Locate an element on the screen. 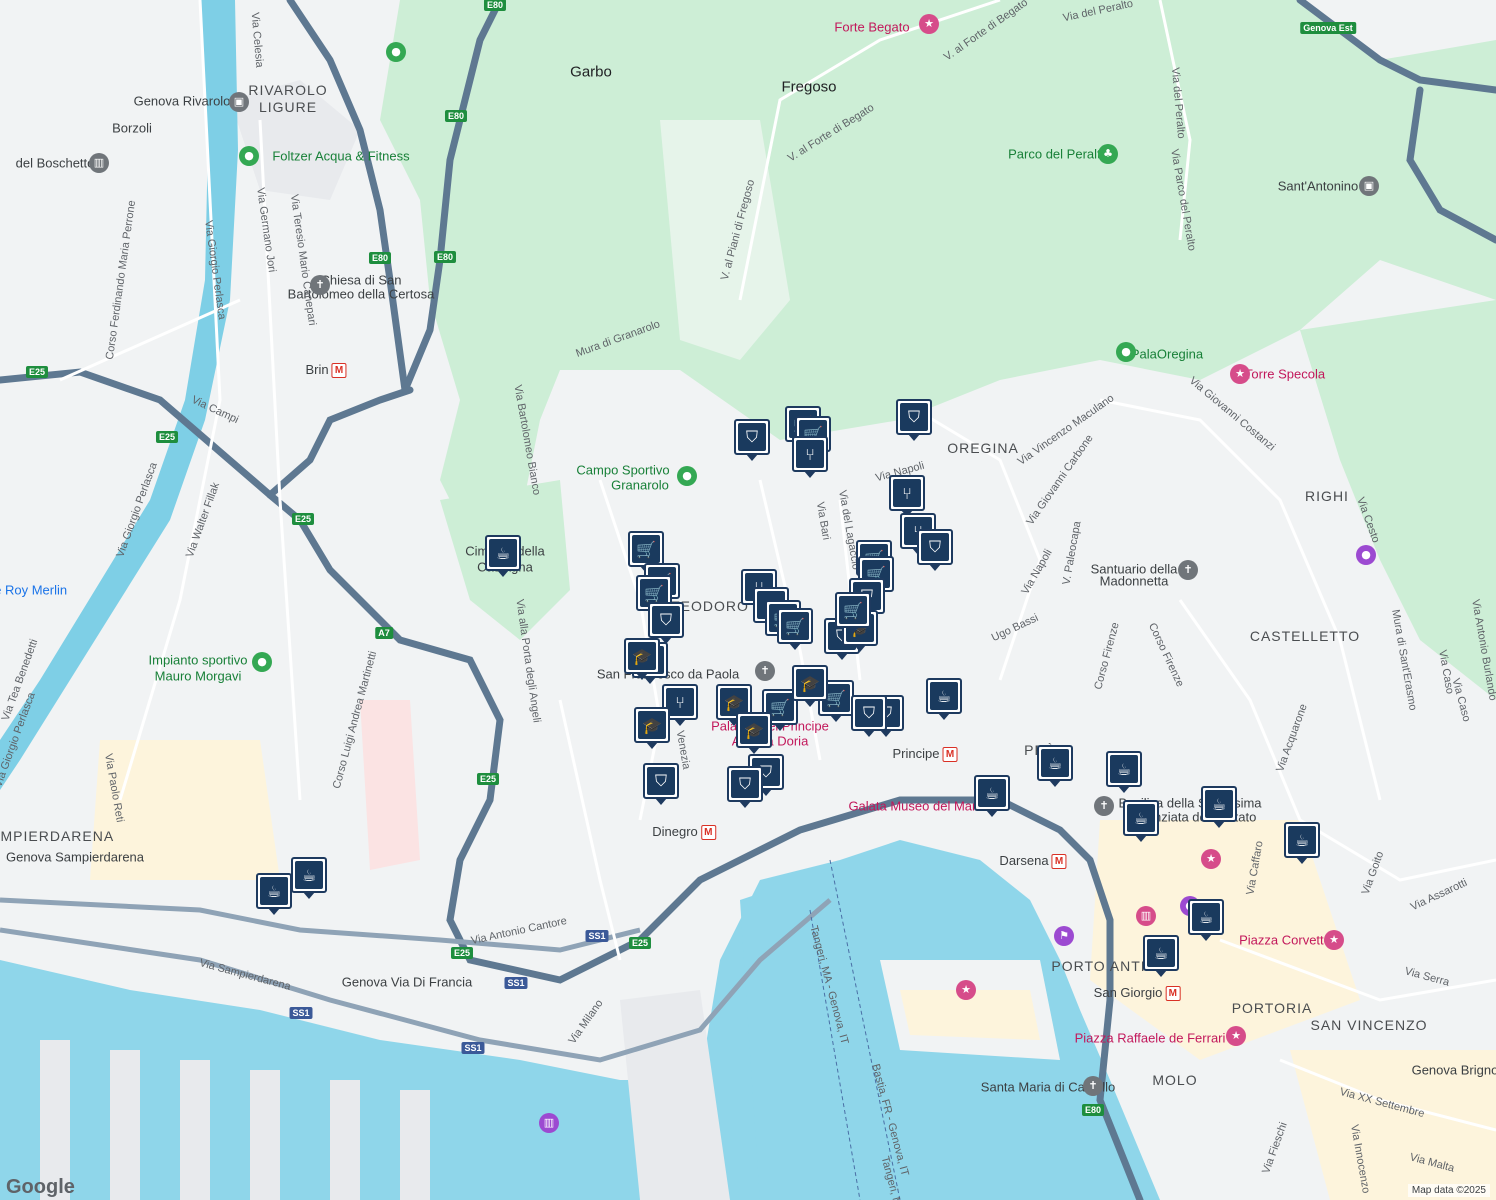 This screenshot has width=1496, height=1200. poi-label: Campo Sportivo is located at coordinates (622, 470).